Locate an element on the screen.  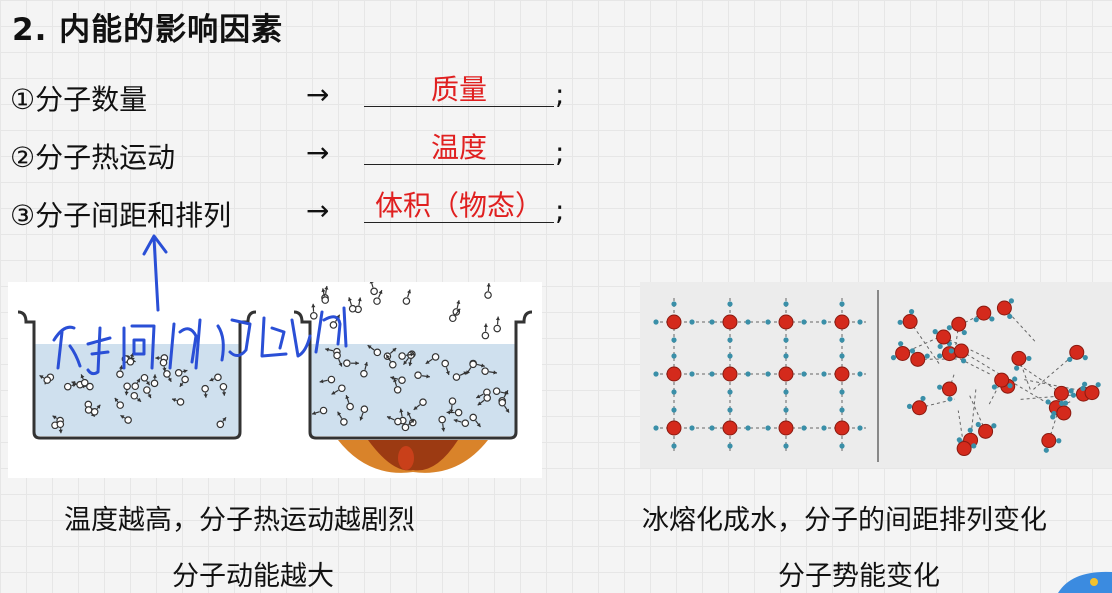
right-caption-line2: 分子势能变化 is located at coordinates (859, 576).